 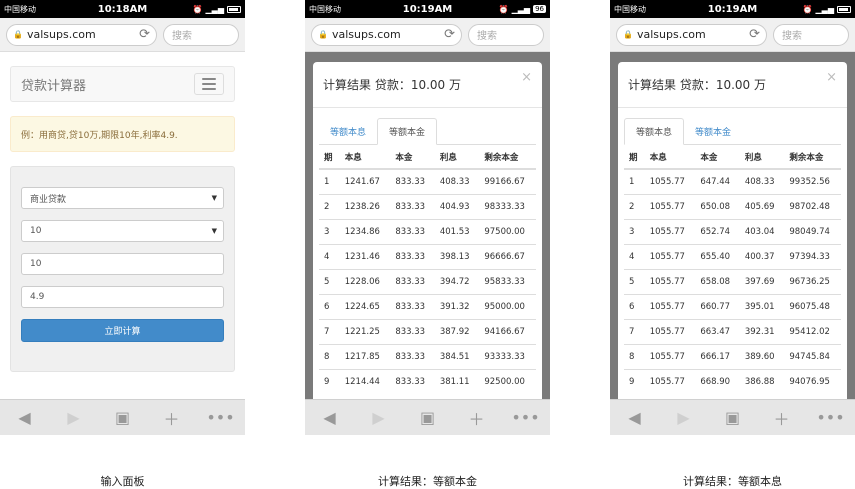 I want to click on browser-toolbar: ◀ ▶ ▣ ＋ •••, so click(x=122, y=417).